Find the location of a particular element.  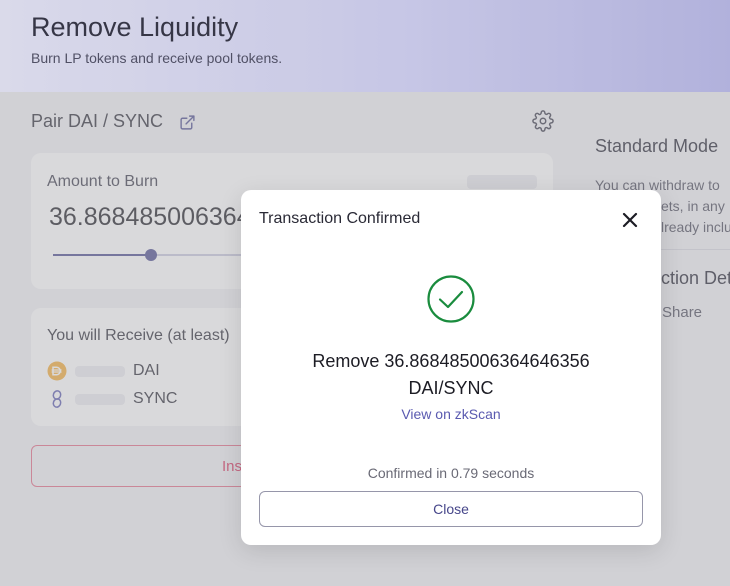

view-on-zkscan-link: View on zkScan is located at coordinates (451, 414).